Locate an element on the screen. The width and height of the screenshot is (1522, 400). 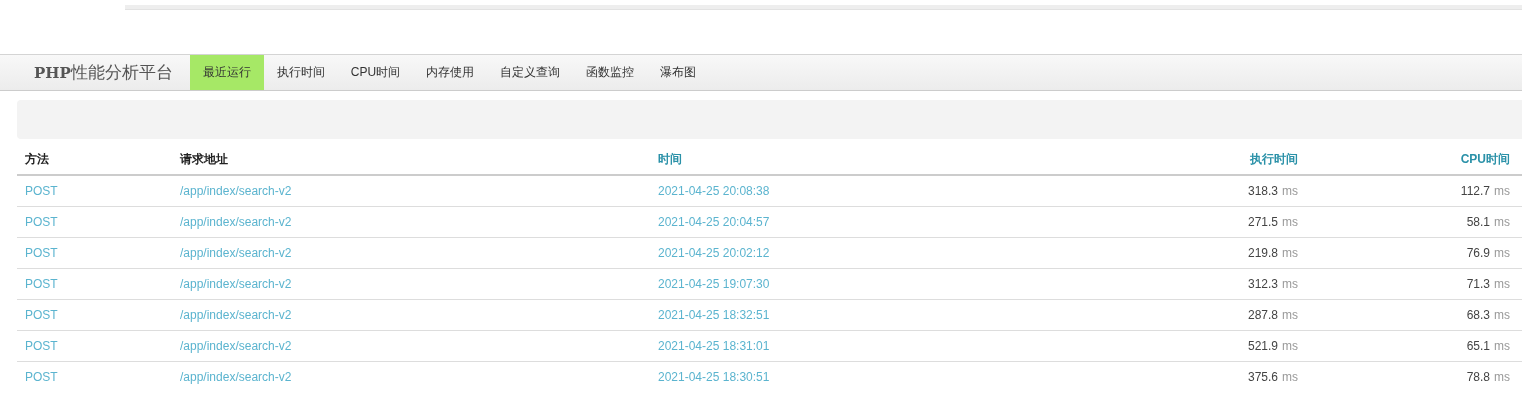
duration-value: 271.5 is located at coordinates (1262, 222).